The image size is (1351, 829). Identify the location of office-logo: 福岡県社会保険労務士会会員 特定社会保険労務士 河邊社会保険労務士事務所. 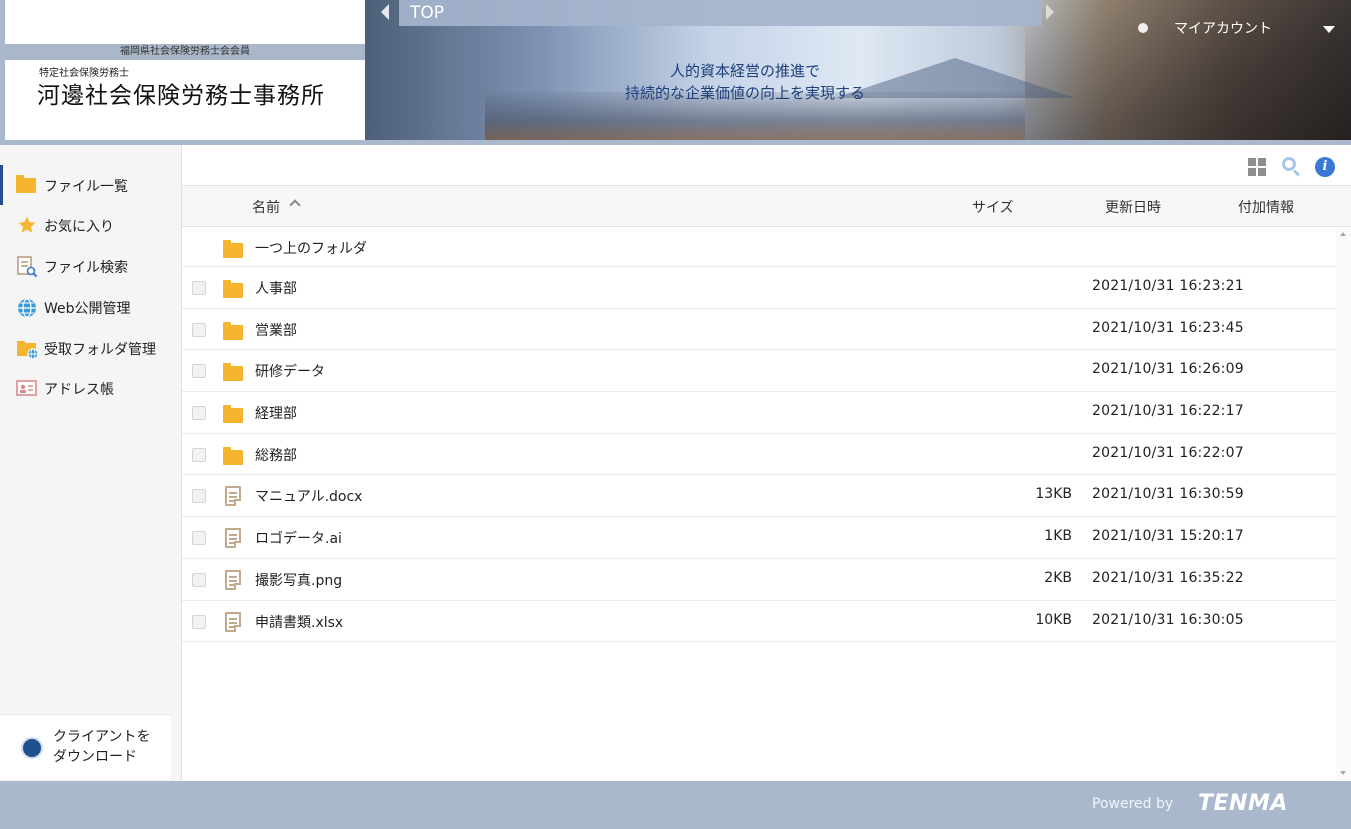
(185, 70).